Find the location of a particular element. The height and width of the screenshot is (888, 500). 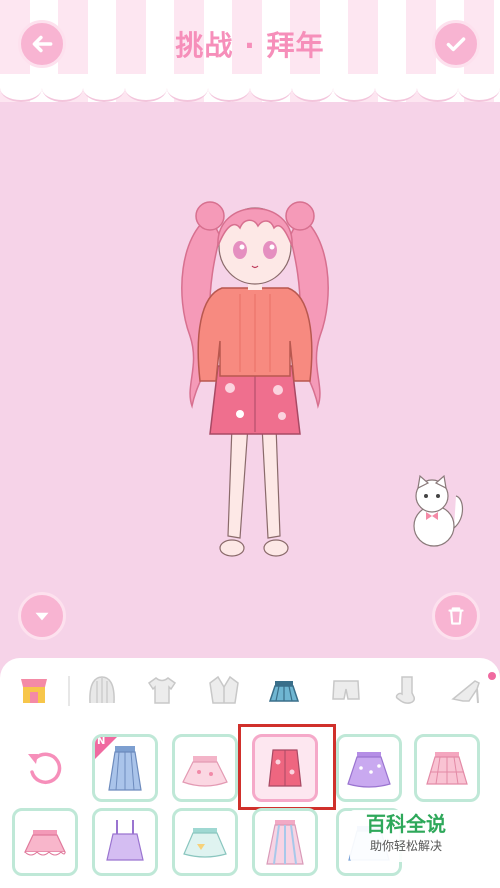

tab-top is located at coordinates (162, 690).